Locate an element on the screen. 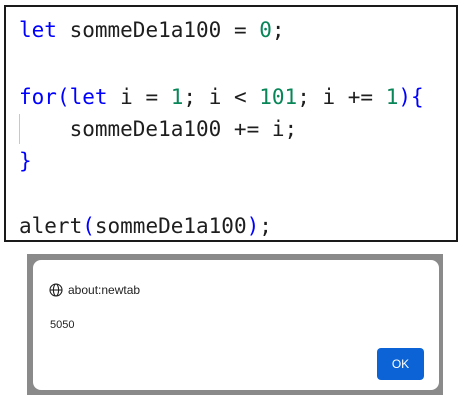 This screenshot has width=468, height=400. code-text: ; i += is located at coordinates (341, 97).